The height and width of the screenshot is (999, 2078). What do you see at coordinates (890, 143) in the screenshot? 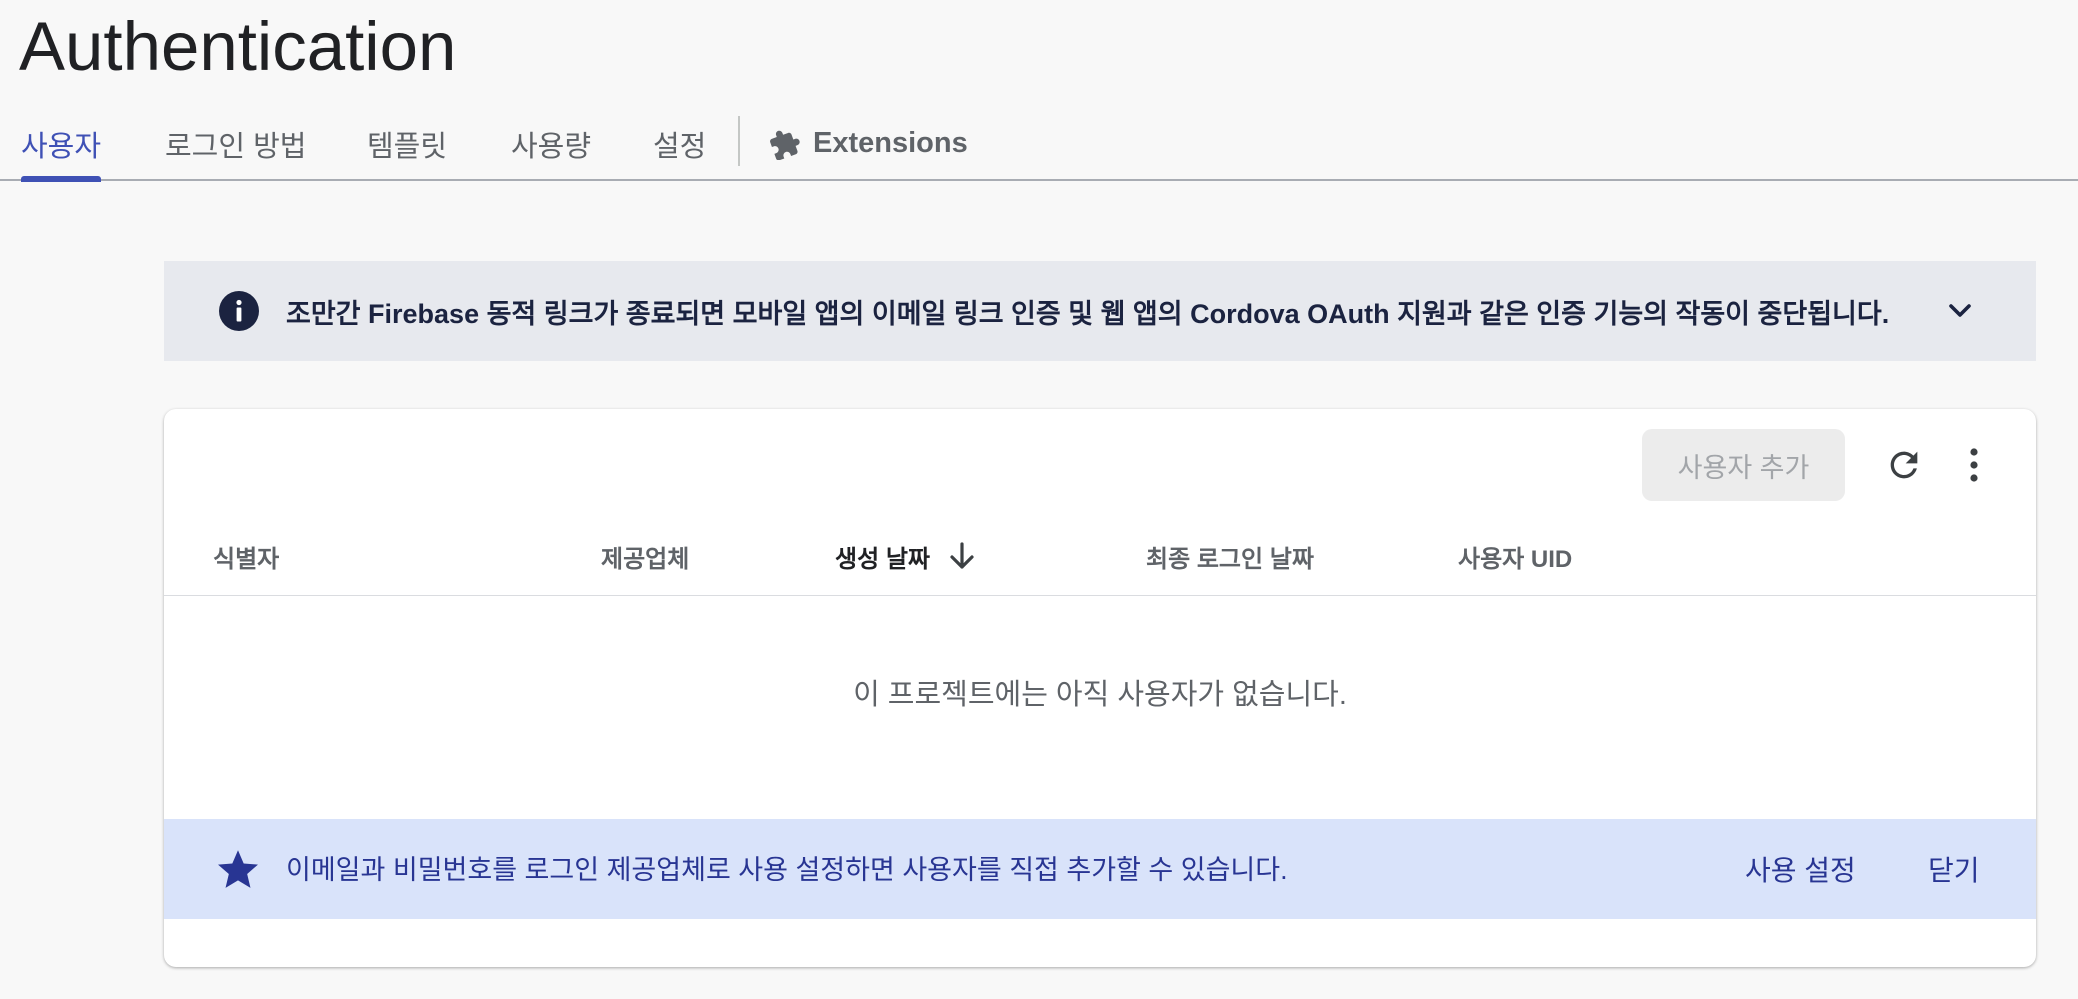
I see `tab-extensions-label: Extensions` at bounding box center [890, 143].